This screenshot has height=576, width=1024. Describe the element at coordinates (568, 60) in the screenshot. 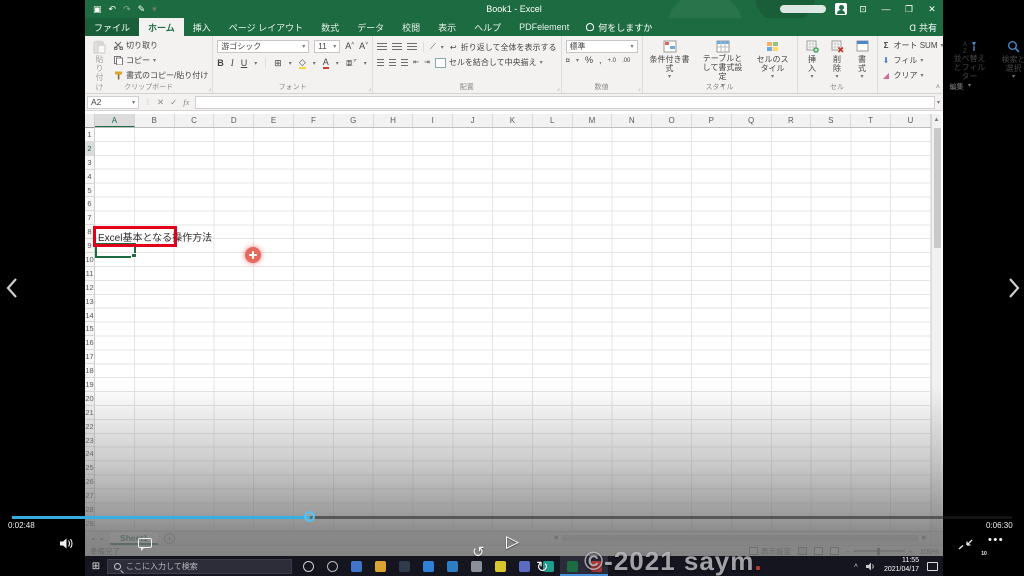

I see `accounting-format-icon: ¤` at that location.